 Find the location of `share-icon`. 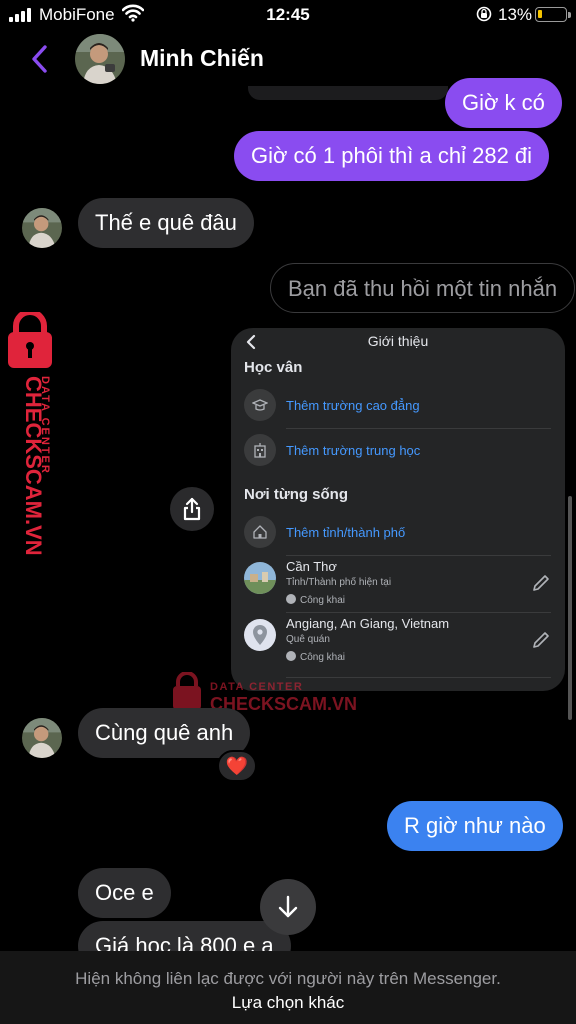

share-icon is located at coordinates (192, 509).